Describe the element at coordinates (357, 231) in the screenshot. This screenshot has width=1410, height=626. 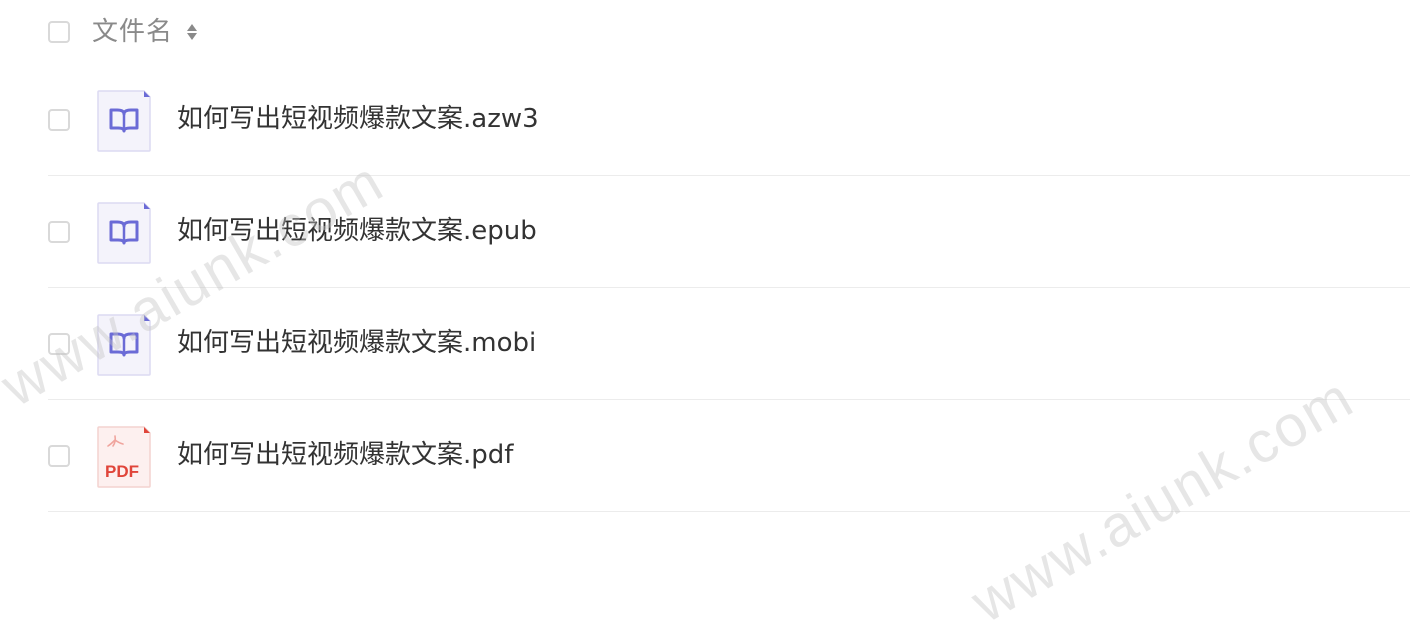
I see `file-name: 如何写出短视频爆款文案.epub` at that location.